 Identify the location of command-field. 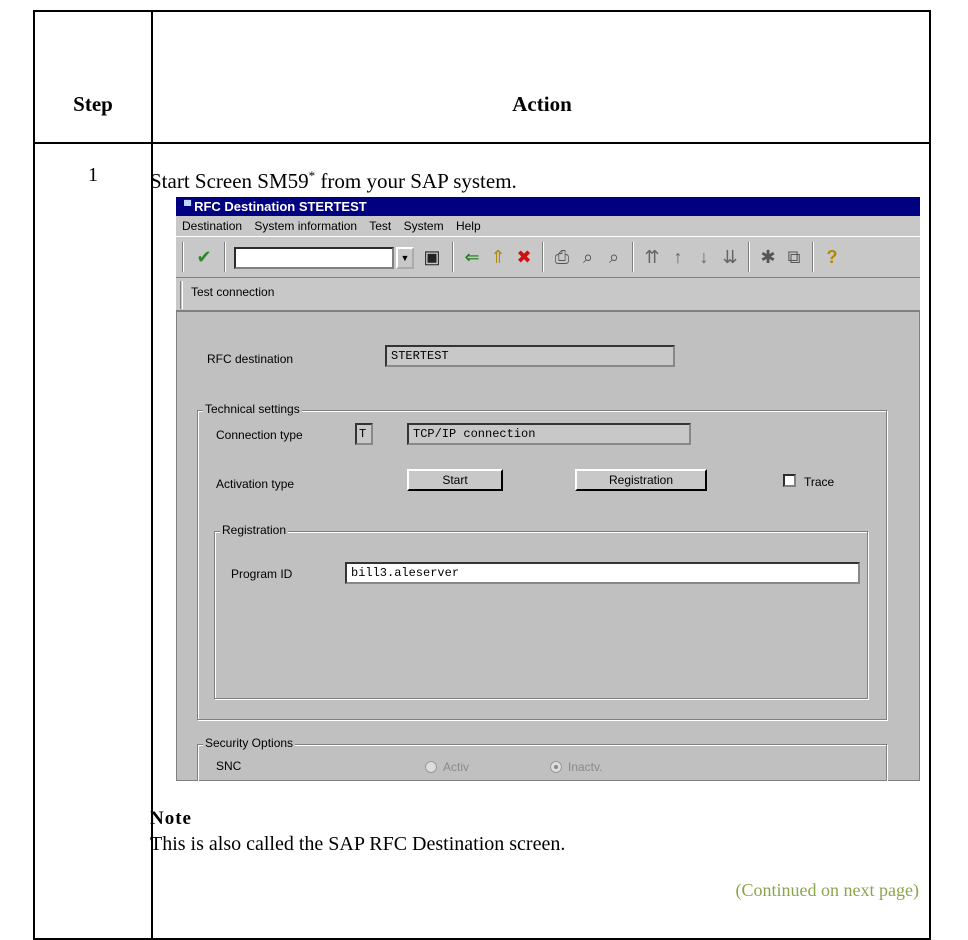
(314, 258).